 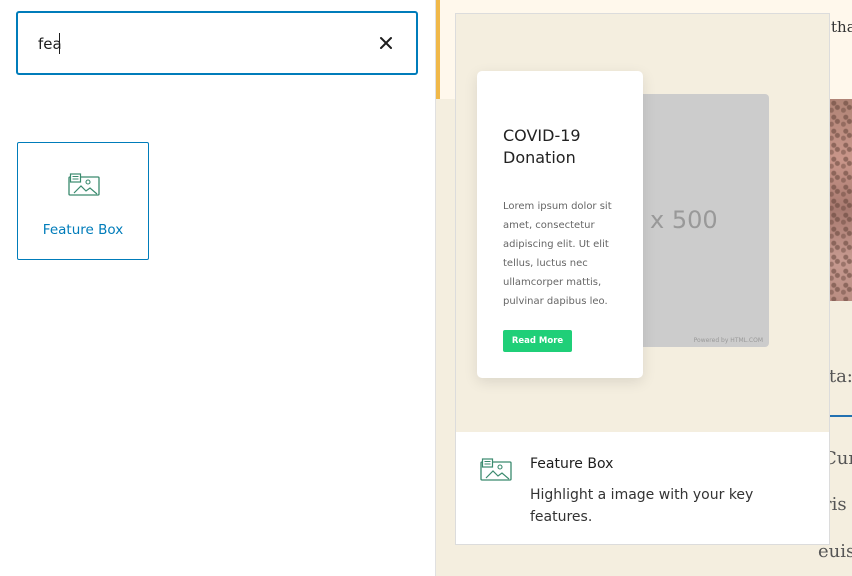 What do you see at coordinates (840, 416) in the screenshot?
I see `editor-divider` at bounding box center [840, 416].